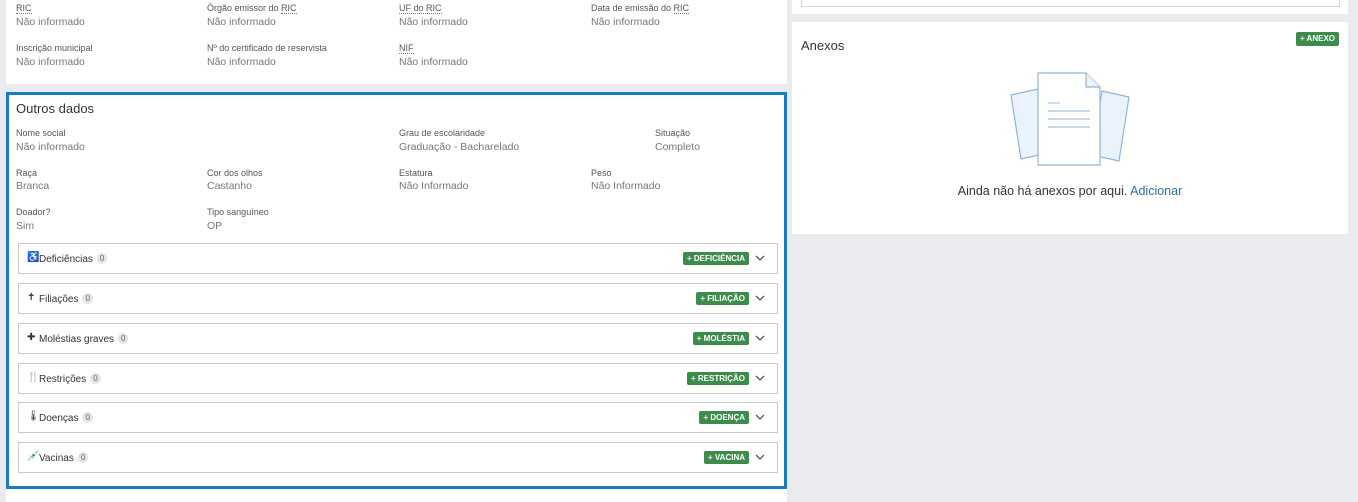  I want to click on peso-value: Não Informado, so click(626, 186).